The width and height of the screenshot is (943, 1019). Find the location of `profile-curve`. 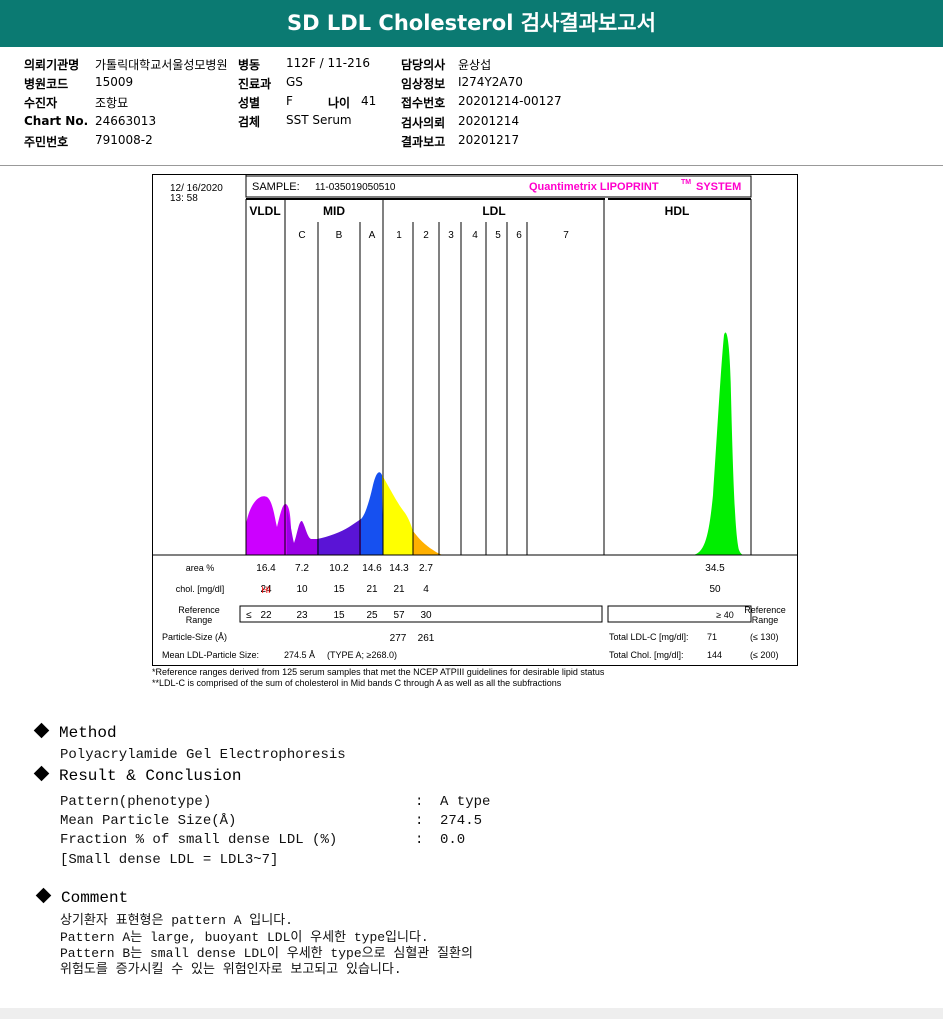

profile-curve is located at coordinates (495, 443).